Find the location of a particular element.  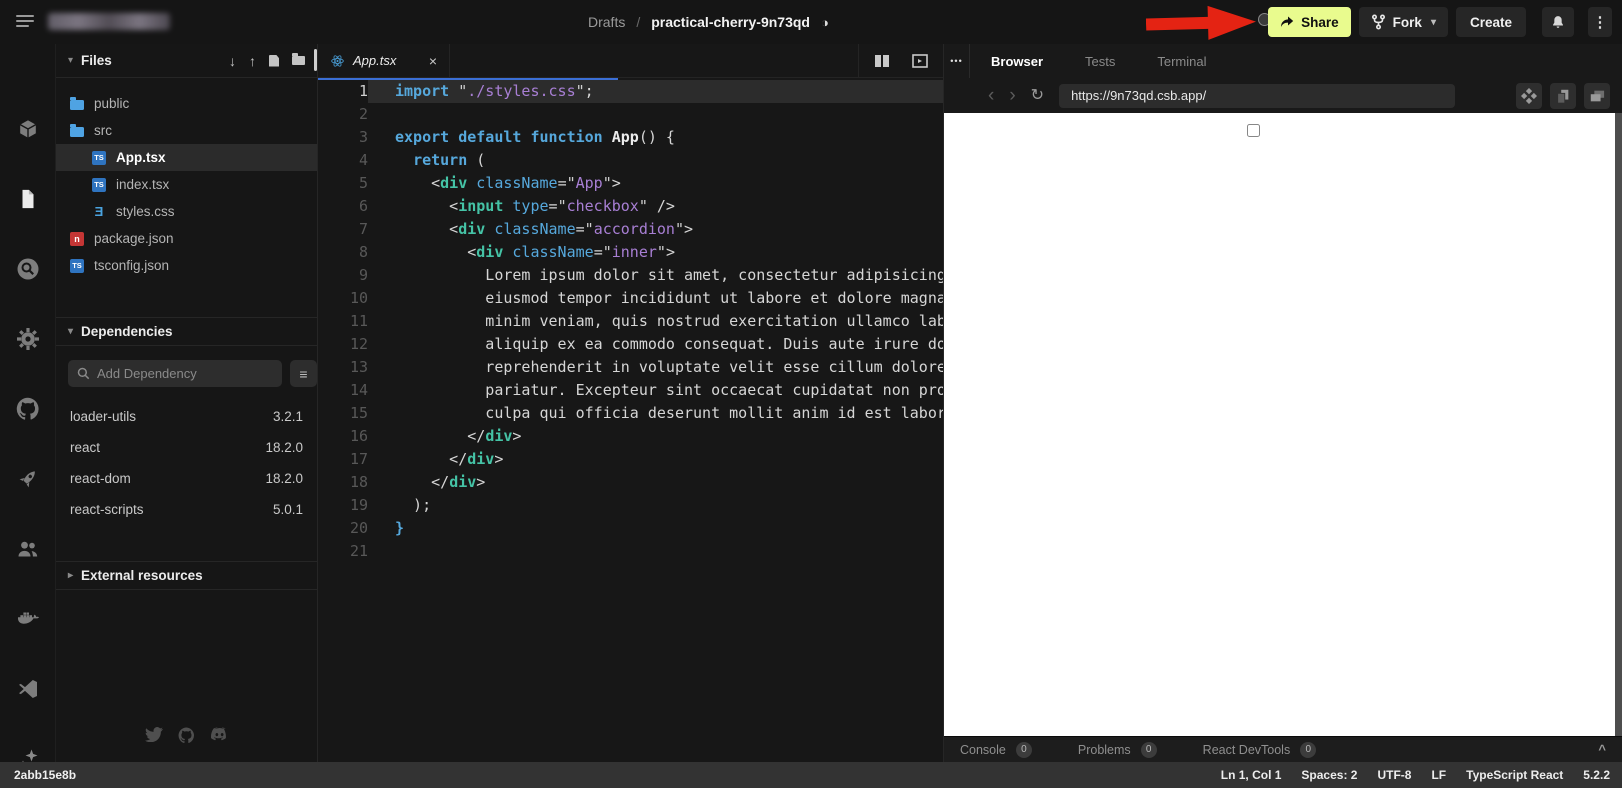

dependency-row-react: react 18.2.0 is located at coordinates (186, 447).